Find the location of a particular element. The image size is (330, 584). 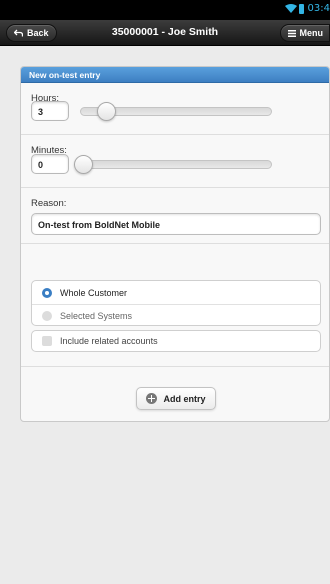

card-title: New on-test entry is located at coordinates (175, 75).